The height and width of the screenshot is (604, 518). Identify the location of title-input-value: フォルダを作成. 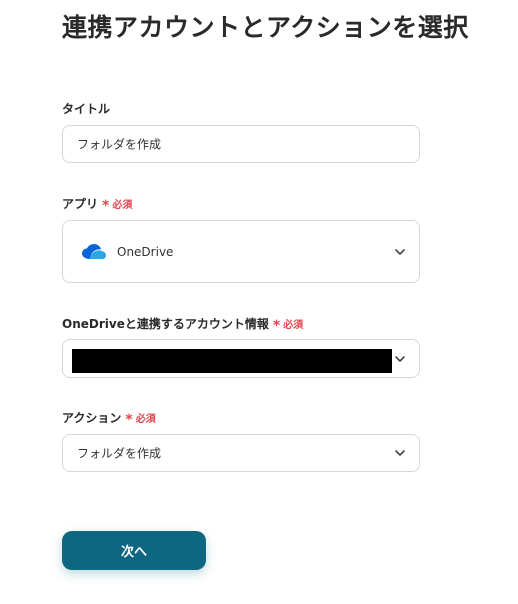
(119, 144).